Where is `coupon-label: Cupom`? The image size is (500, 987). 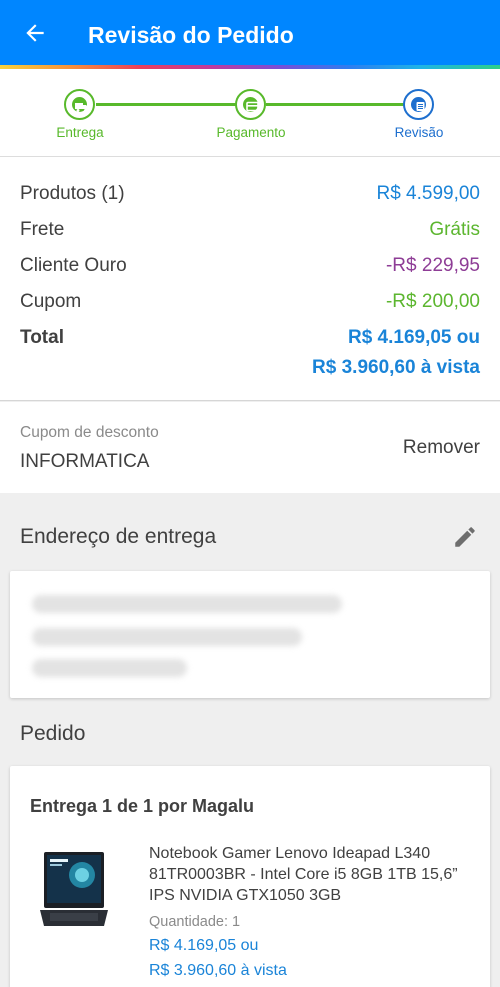 coupon-label: Cupom is located at coordinates (51, 301).